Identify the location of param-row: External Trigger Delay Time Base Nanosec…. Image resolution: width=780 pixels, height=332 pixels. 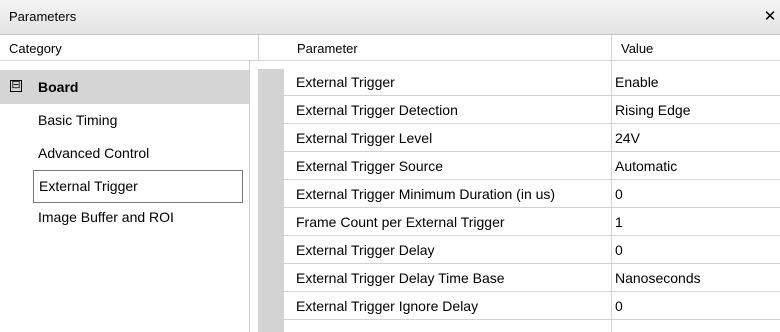
(532, 278).